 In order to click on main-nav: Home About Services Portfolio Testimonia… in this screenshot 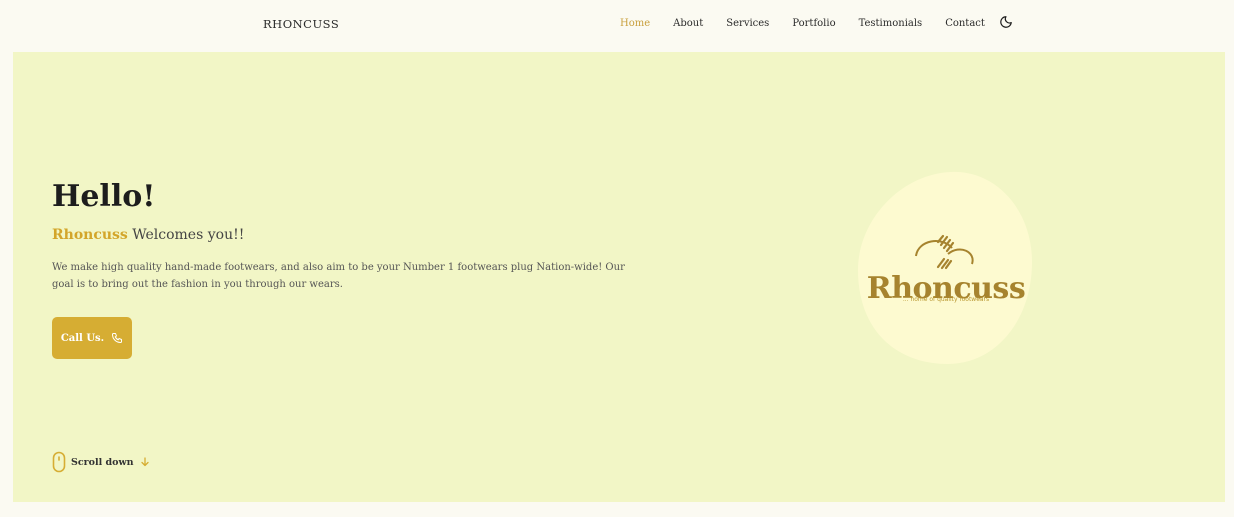, I will do `click(816, 22)`.